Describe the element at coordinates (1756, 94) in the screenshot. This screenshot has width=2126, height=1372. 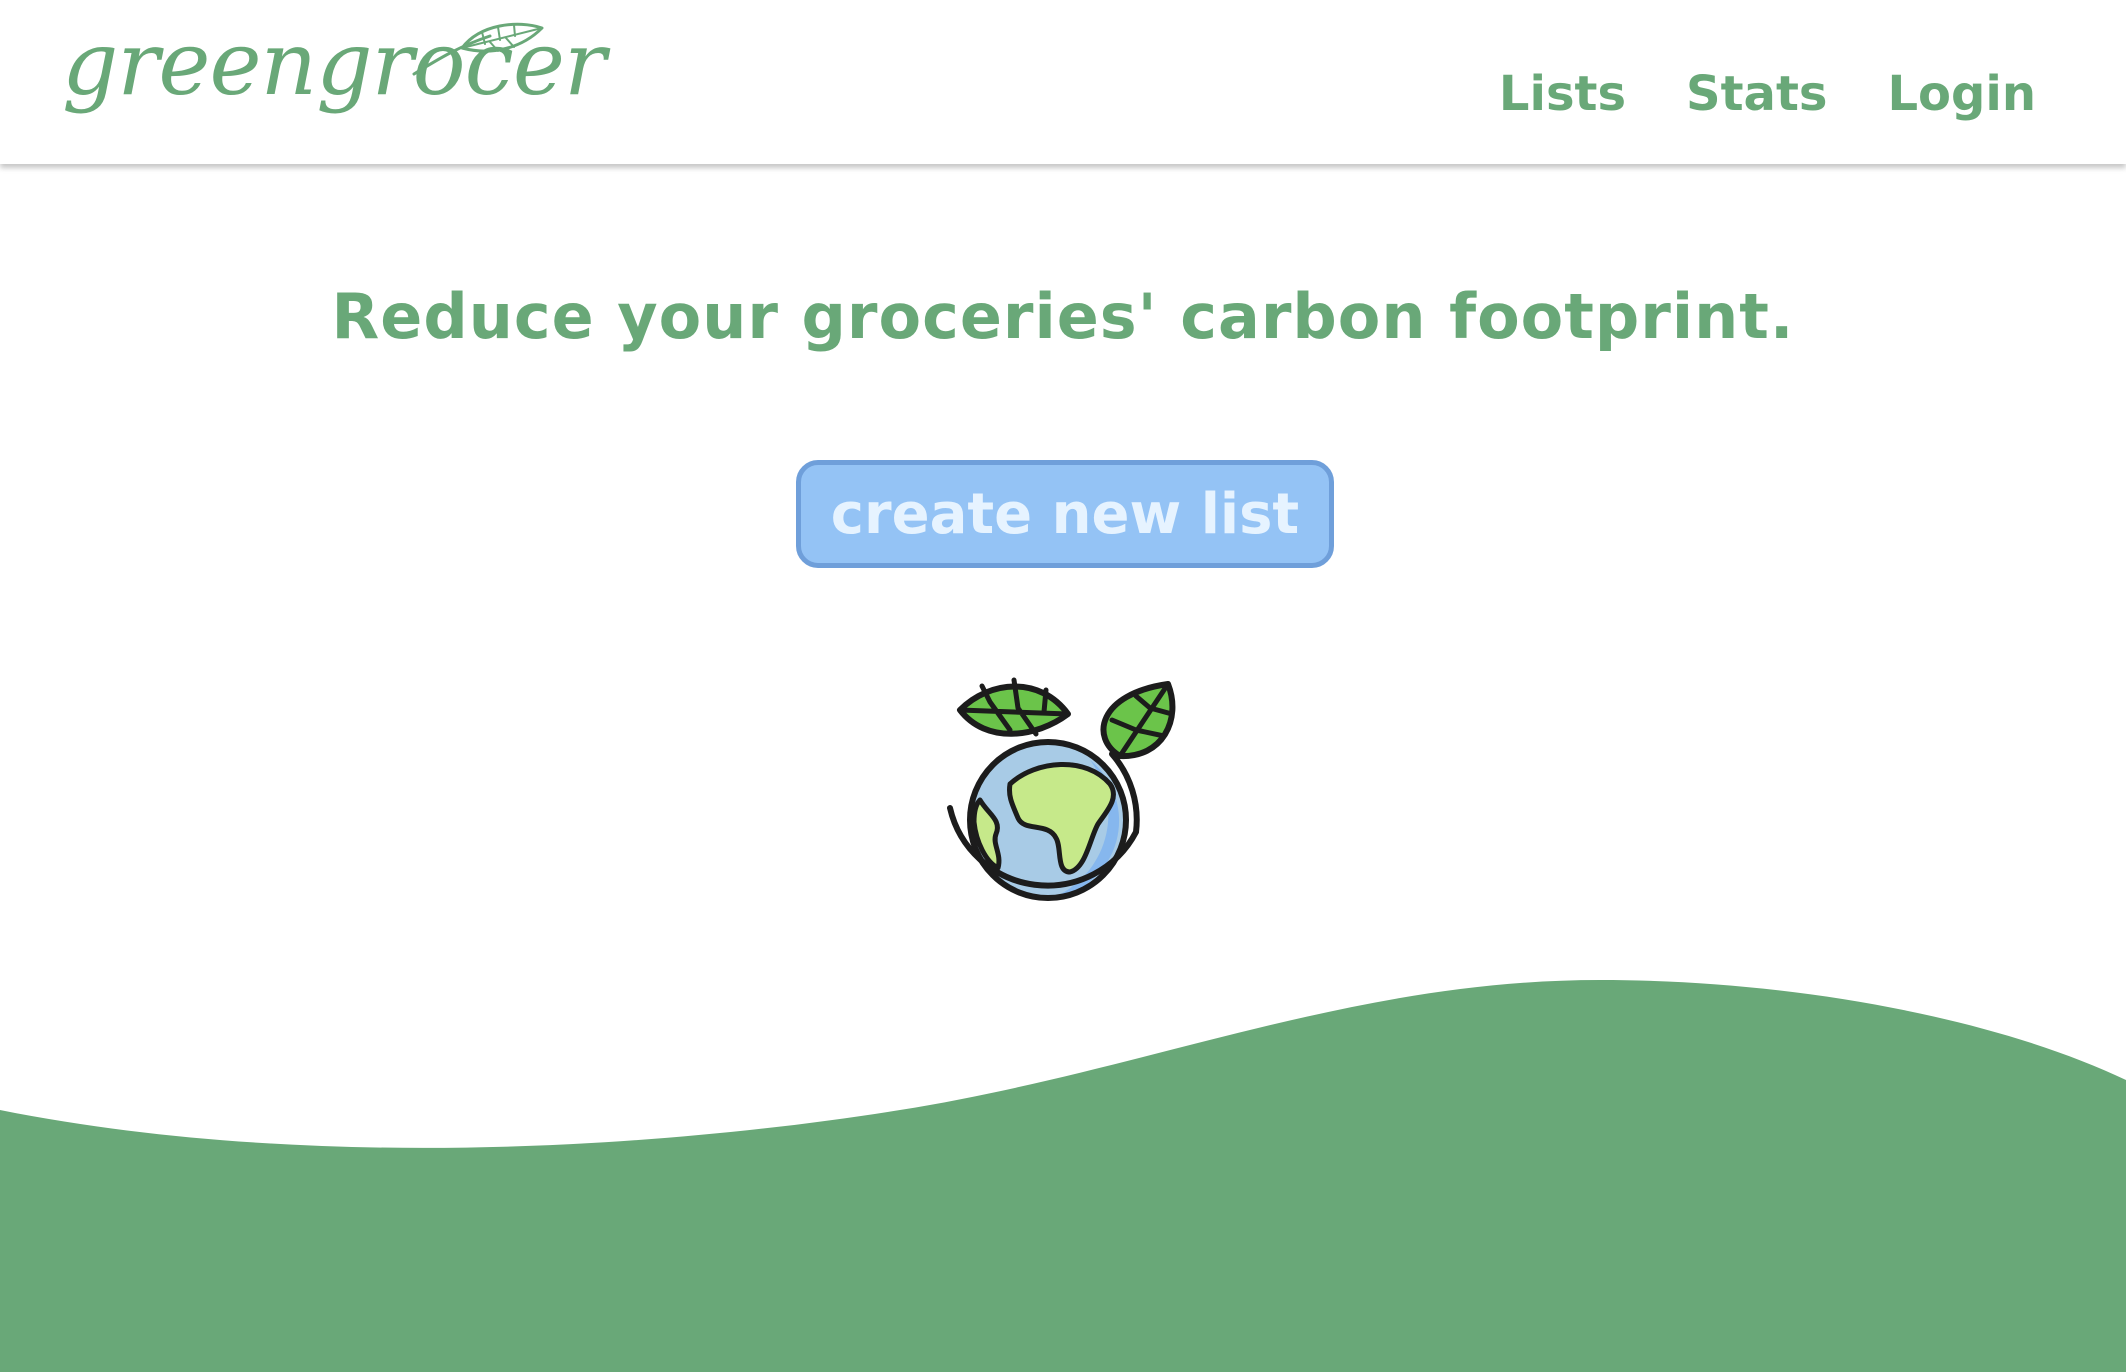
I see `nav-stats-link: Stats` at that location.